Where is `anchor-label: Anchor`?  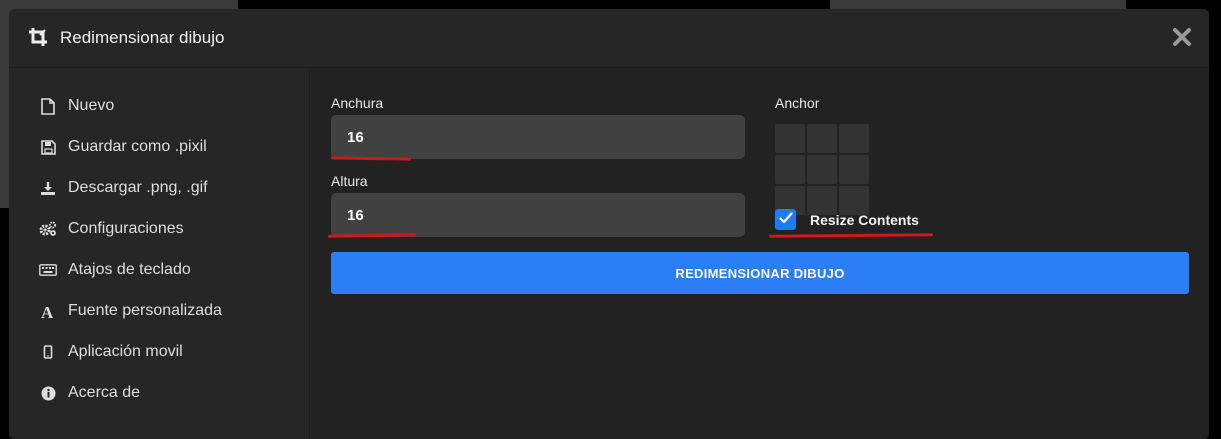 anchor-label: Anchor is located at coordinates (797, 103).